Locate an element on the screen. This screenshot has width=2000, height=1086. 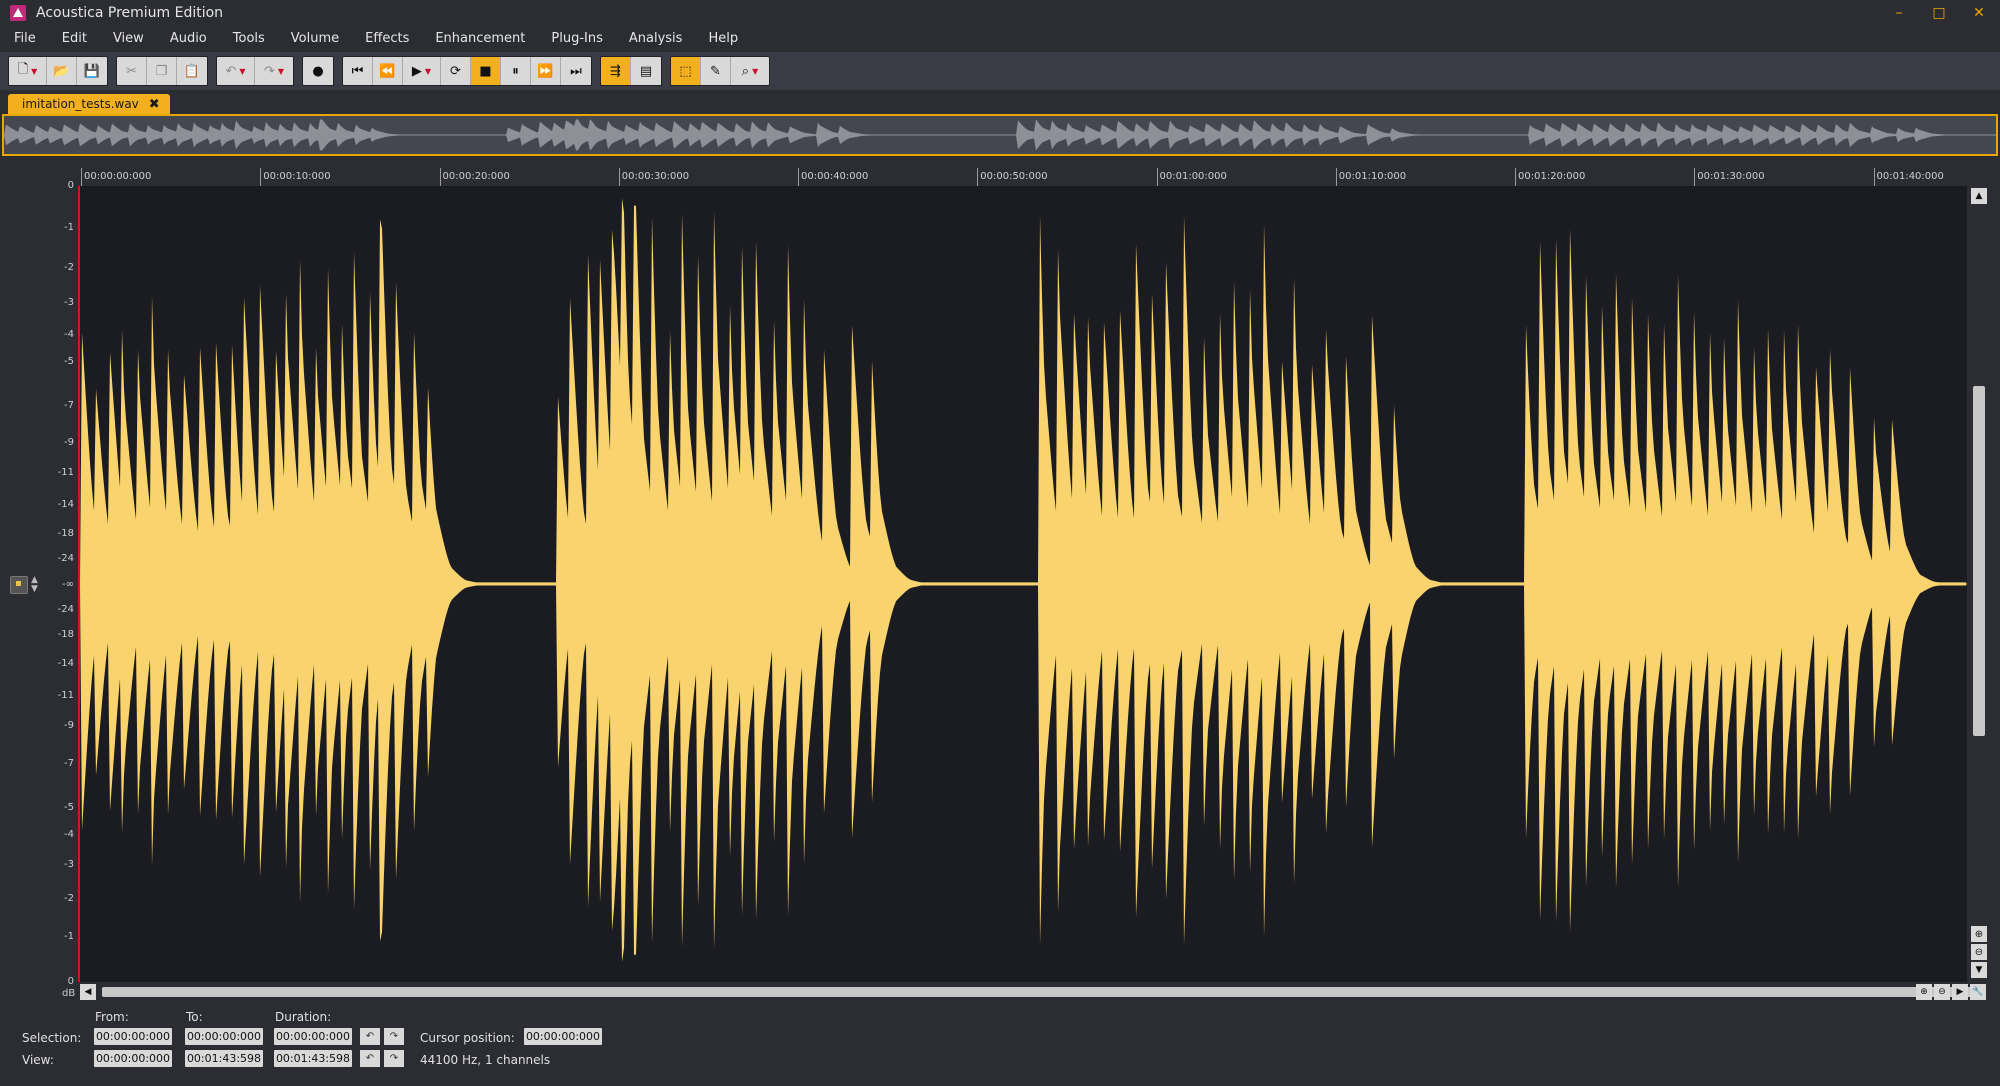
stop-button: ■ is located at coordinates (486, 71).